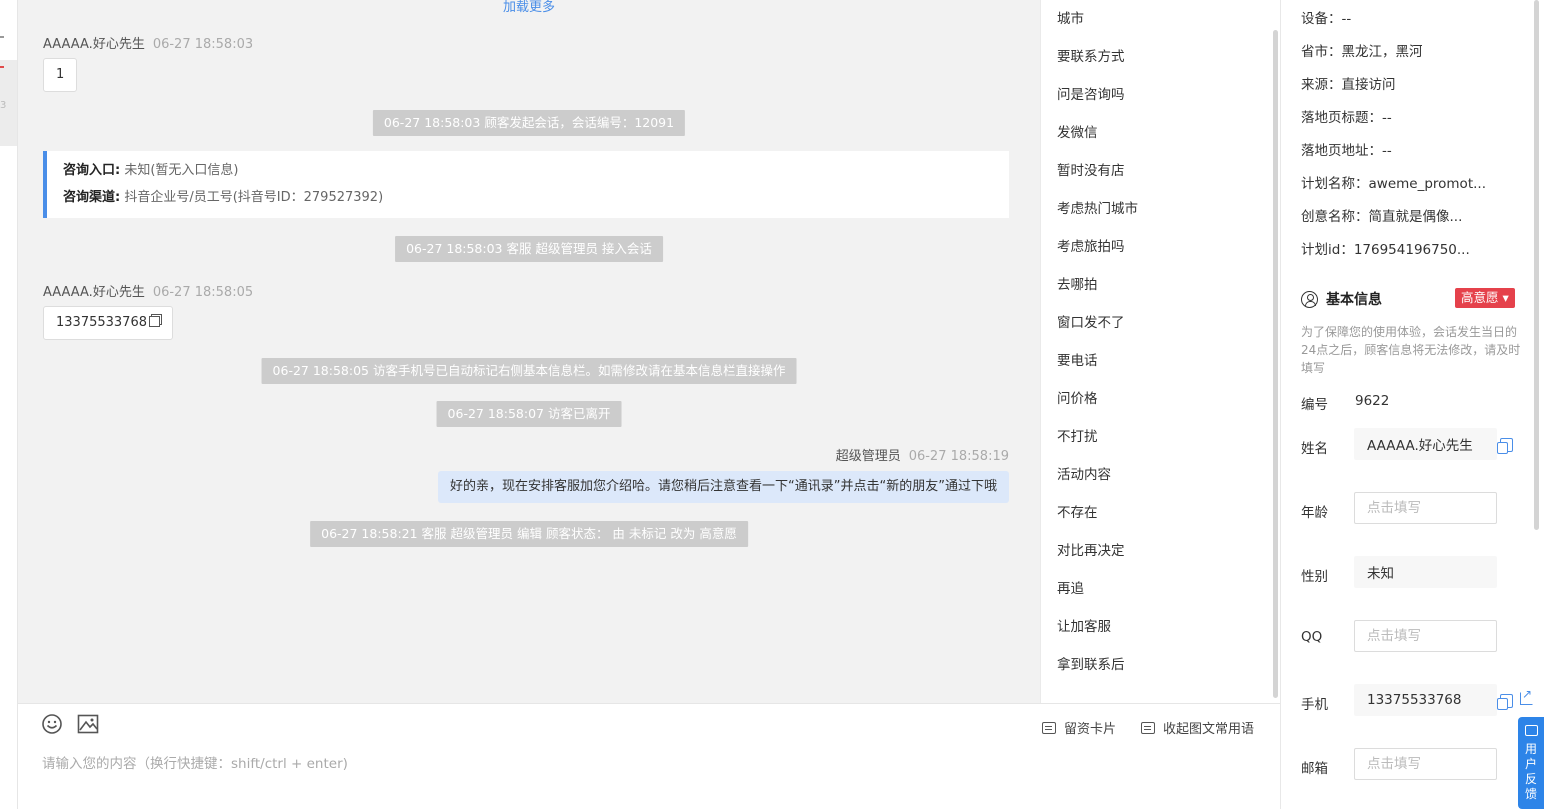  Describe the element at coordinates (1362, 52) in the screenshot. I see `info-region: 省市：黑龙江，黑河` at that location.